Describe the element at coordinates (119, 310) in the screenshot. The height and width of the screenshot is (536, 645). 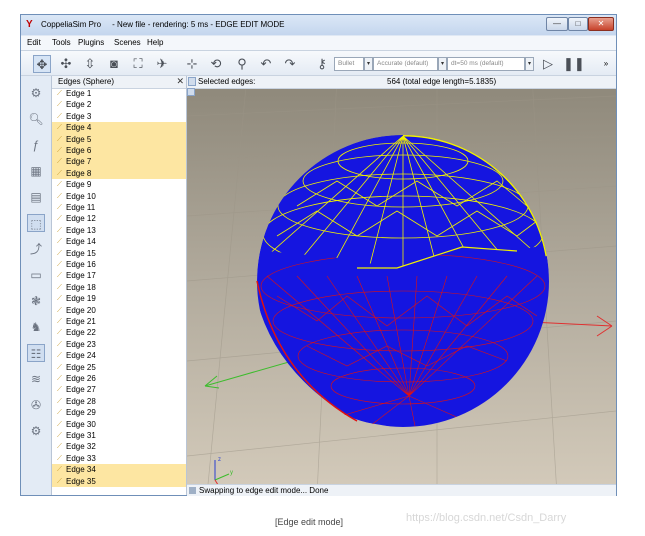
I see `edge-list-item: ⟋ Edge 20` at that location.